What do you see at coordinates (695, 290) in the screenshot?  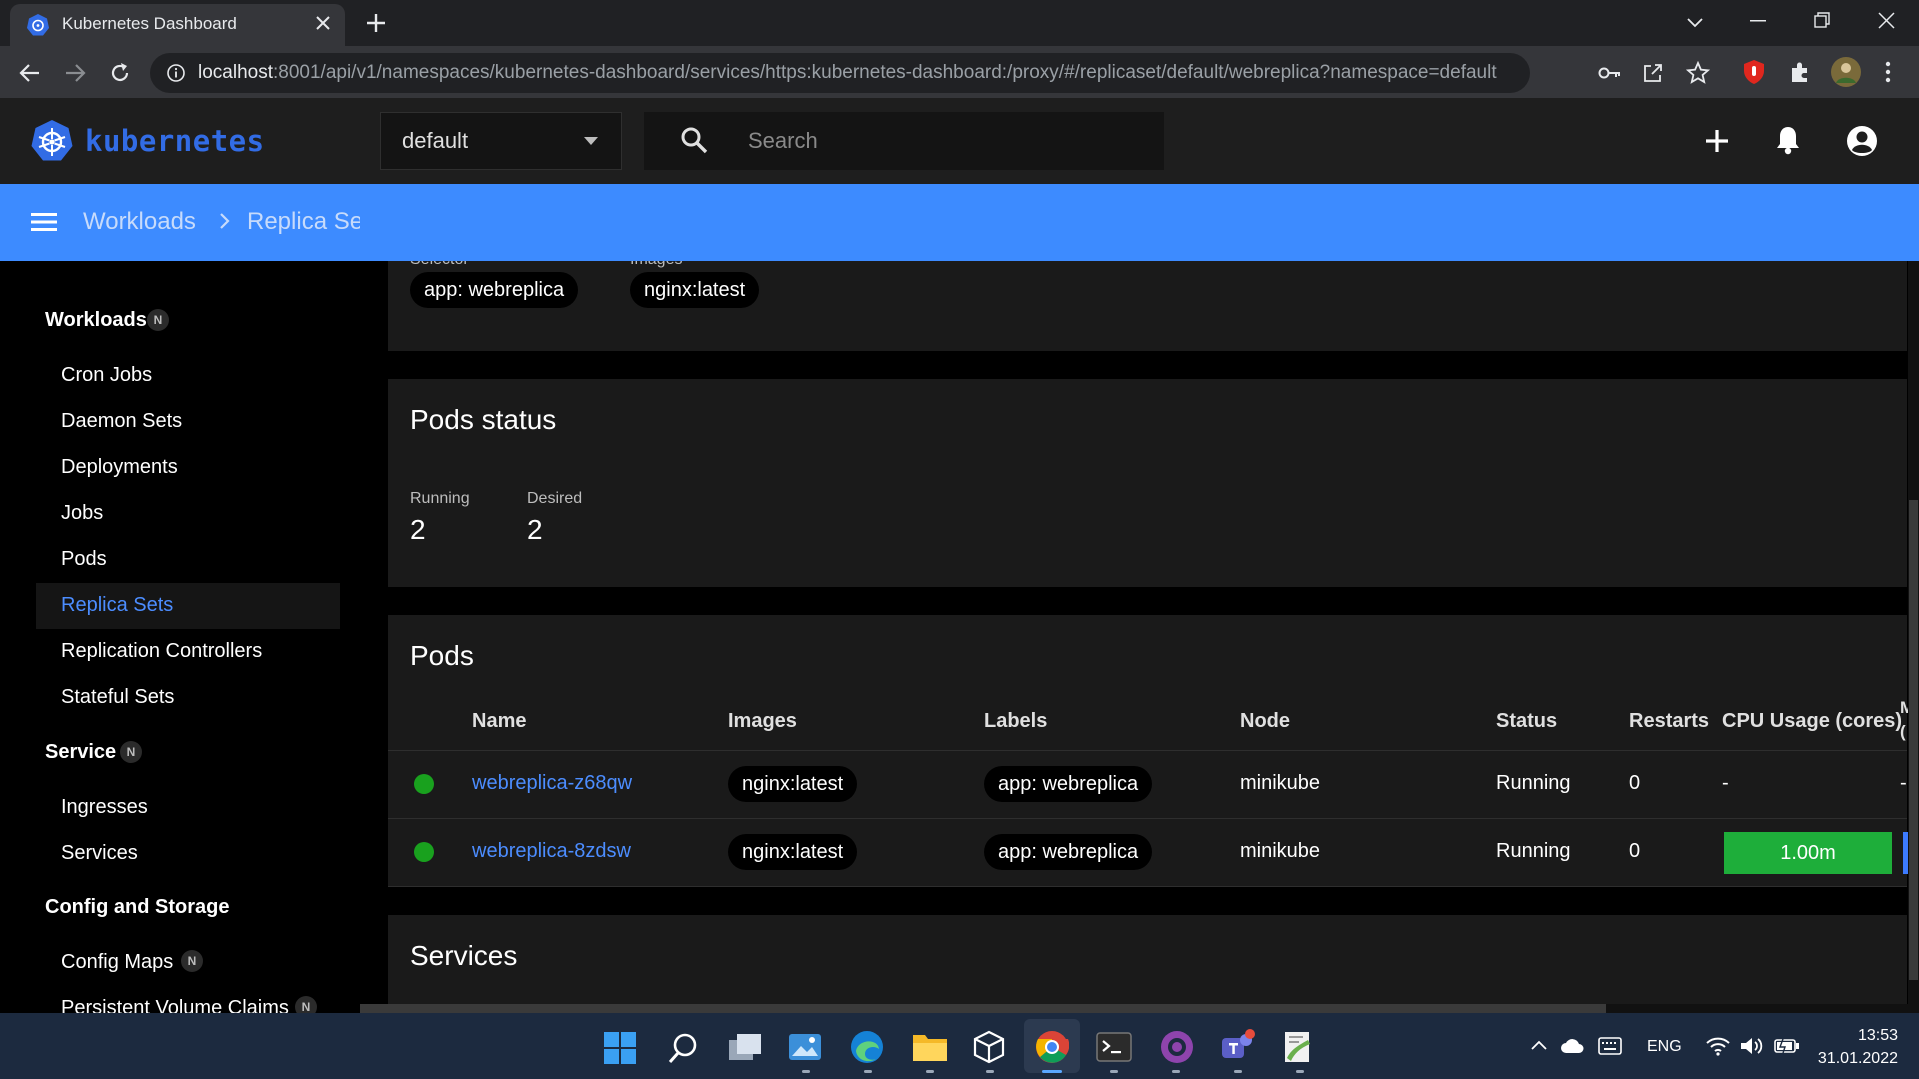 I see `image-chip: nginx:latest` at bounding box center [695, 290].